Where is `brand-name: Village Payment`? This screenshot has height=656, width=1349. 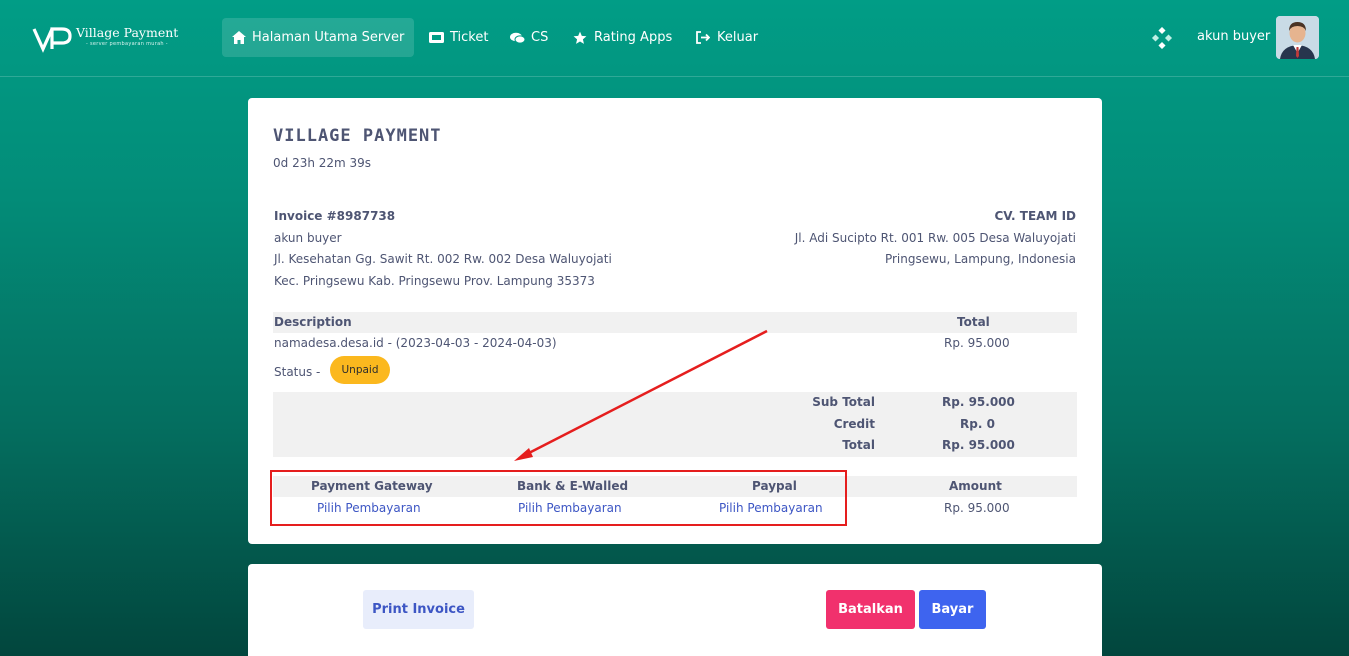 brand-name: Village Payment is located at coordinates (127, 32).